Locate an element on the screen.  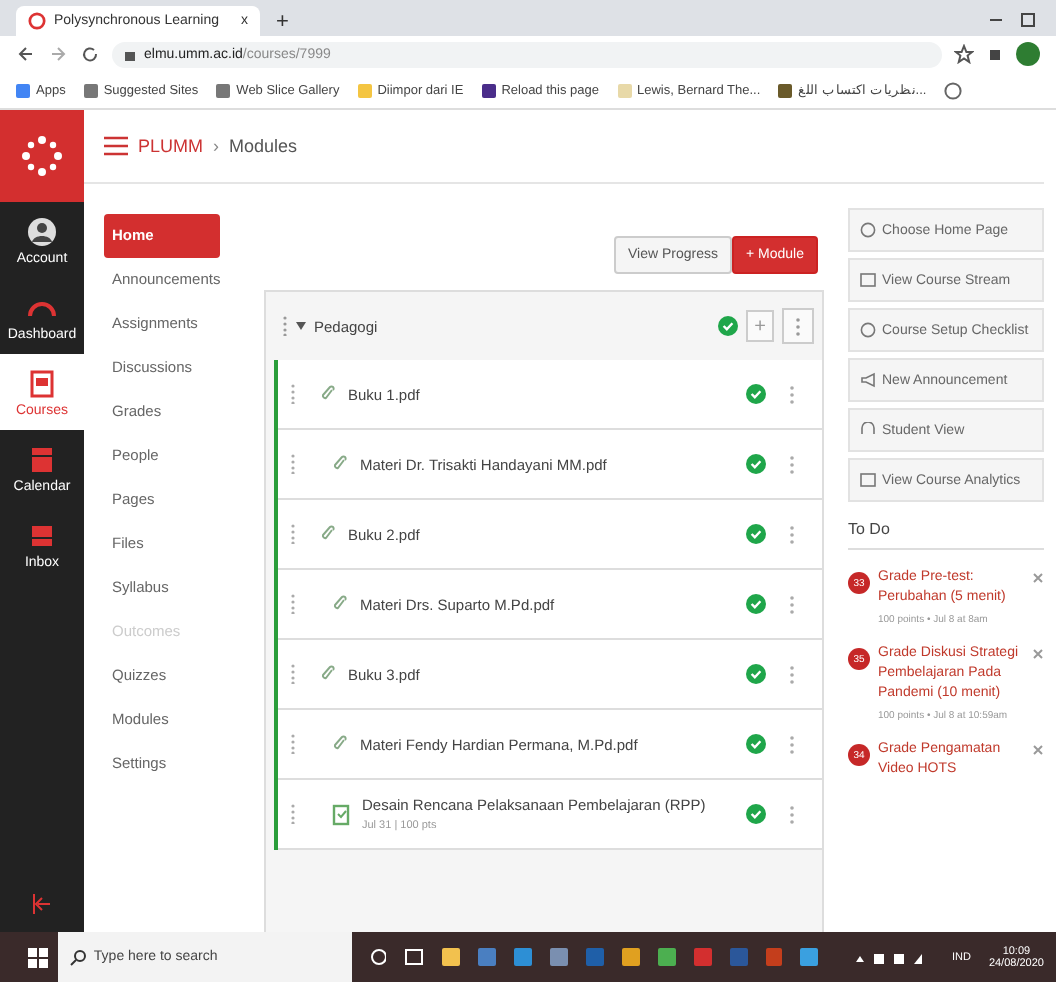
courses-icon is located at coordinates (42, 383).